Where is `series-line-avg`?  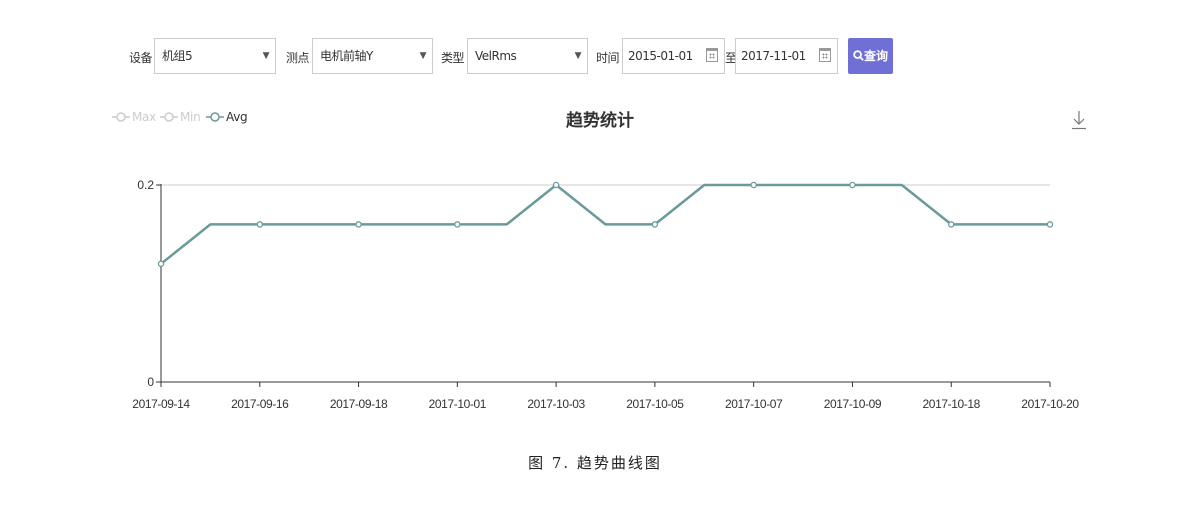 series-line-avg is located at coordinates (605, 224).